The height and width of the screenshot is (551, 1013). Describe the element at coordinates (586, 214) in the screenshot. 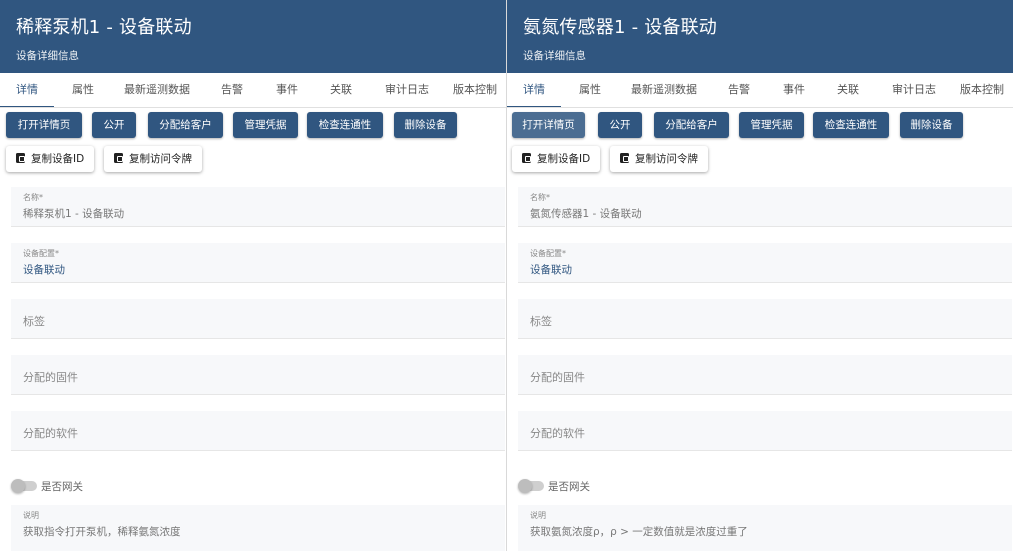

I see `name-field-value: 氨氮传感器1 - 设备联动` at that location.